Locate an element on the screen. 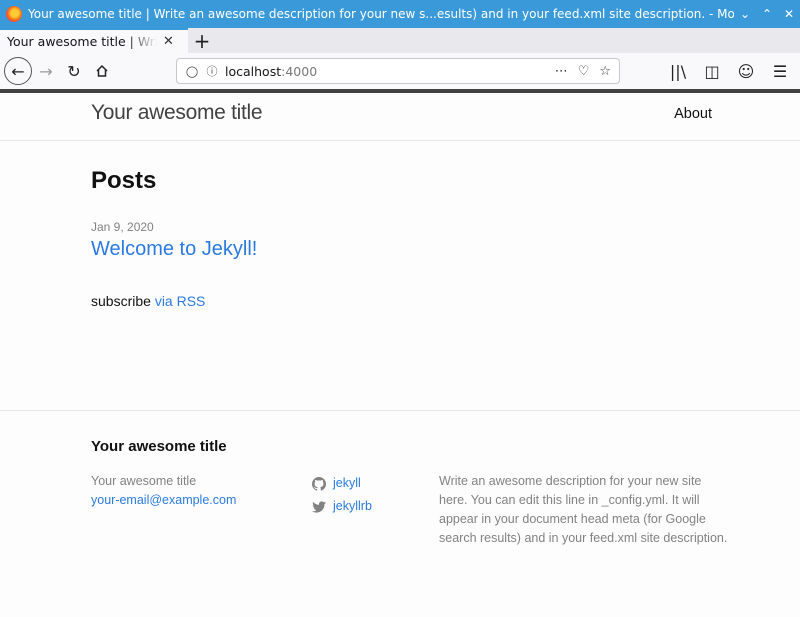  url-actions: ⋯ ♡ ☆ is located at coordinates (587, 71).